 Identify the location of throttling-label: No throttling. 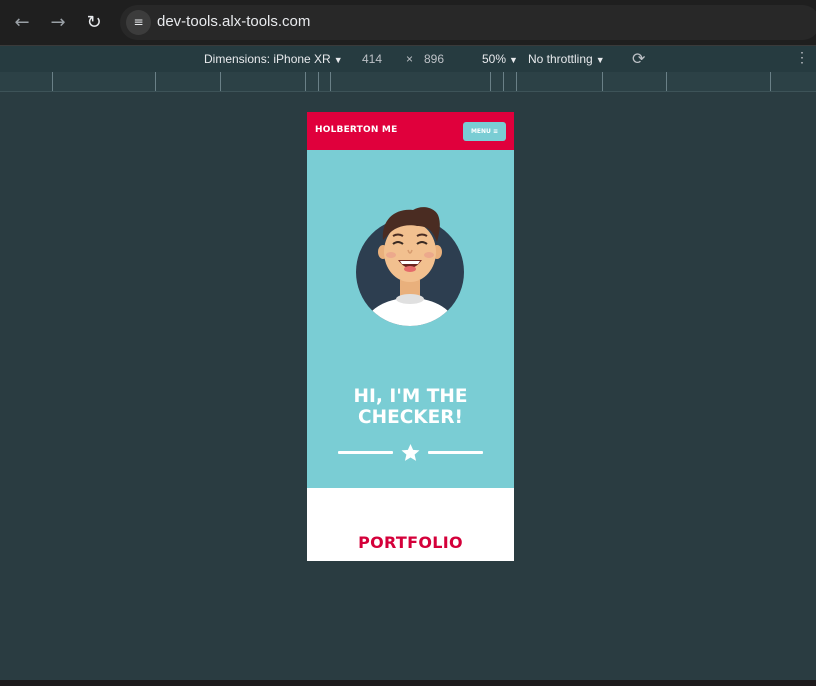
(560, 59).